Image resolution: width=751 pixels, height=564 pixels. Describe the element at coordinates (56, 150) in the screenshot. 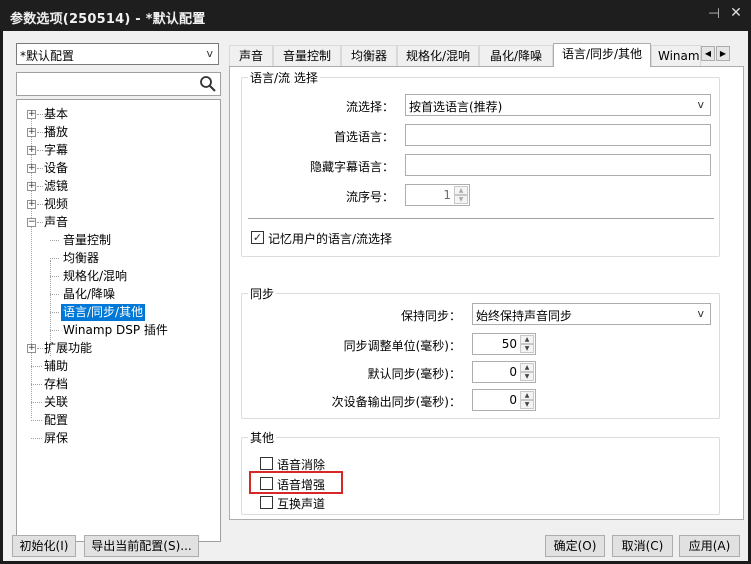

I see `tree-item-label: 字幕` at that location.